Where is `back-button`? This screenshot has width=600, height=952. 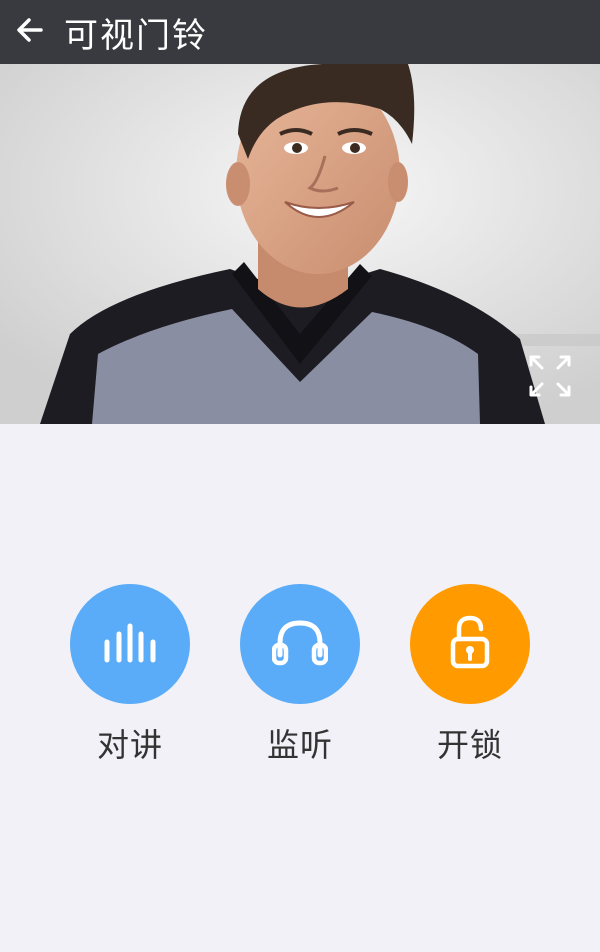 back-button is located at coordinates (30, 32).